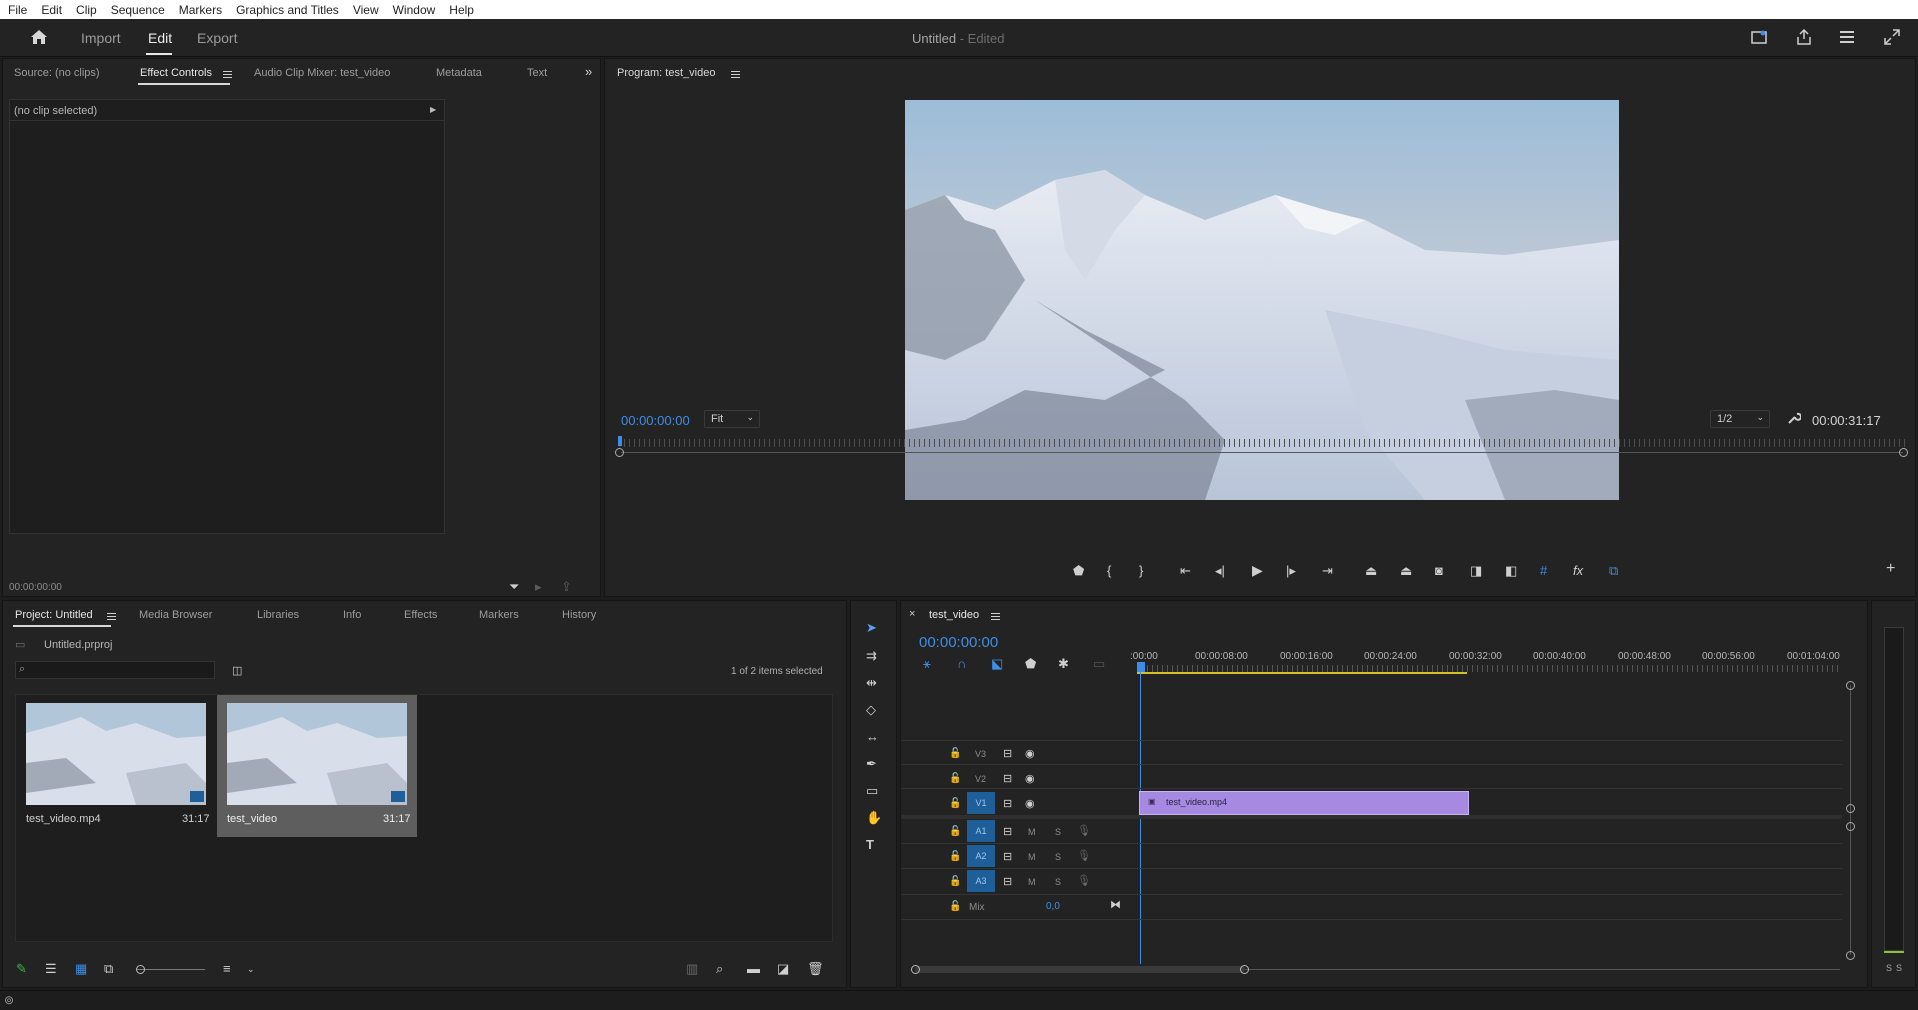  What do you see at coordinates (1613, 571) in the screenshot?
I see `comparison-view-icon: ⧉` at bounding box center [1613, 571].